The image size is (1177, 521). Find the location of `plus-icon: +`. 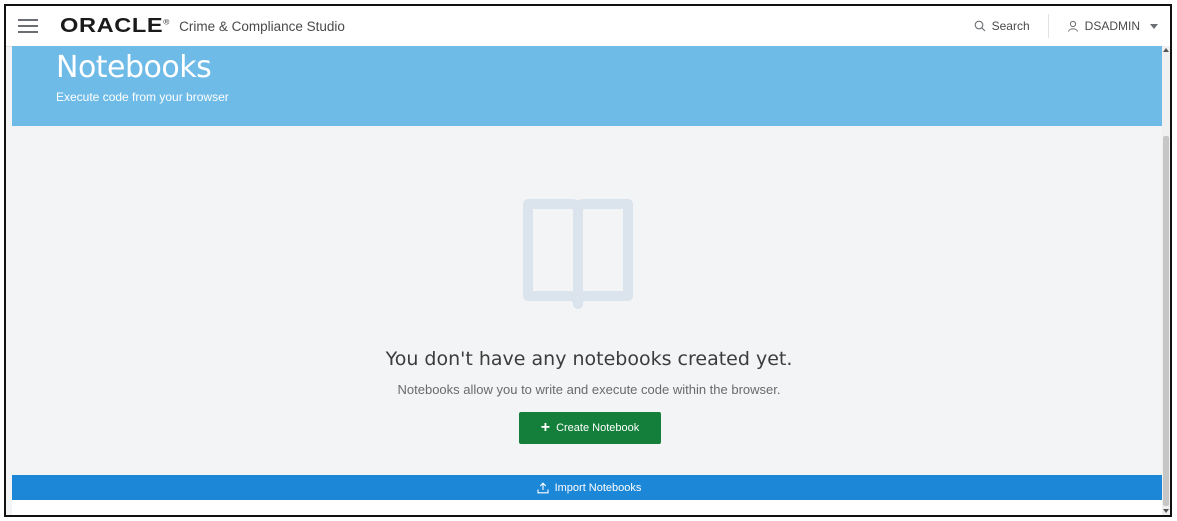

plus-icon: + is located at coordinates (545, 427).